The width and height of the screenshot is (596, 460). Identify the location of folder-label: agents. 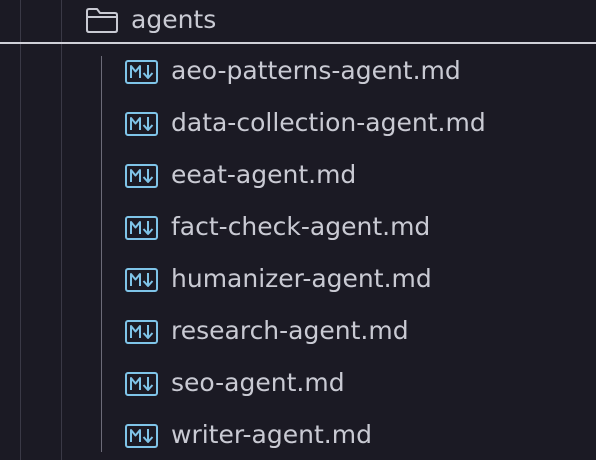
(174, 19).